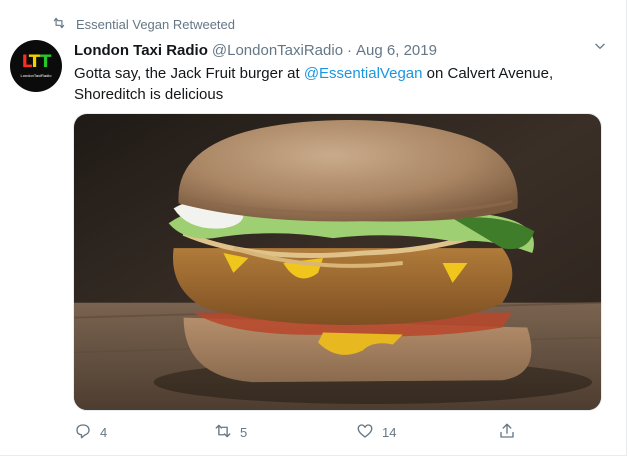  Describe the element at coordinates (104, 432) in the screenshot. I see `reply-count: 4` at that location.